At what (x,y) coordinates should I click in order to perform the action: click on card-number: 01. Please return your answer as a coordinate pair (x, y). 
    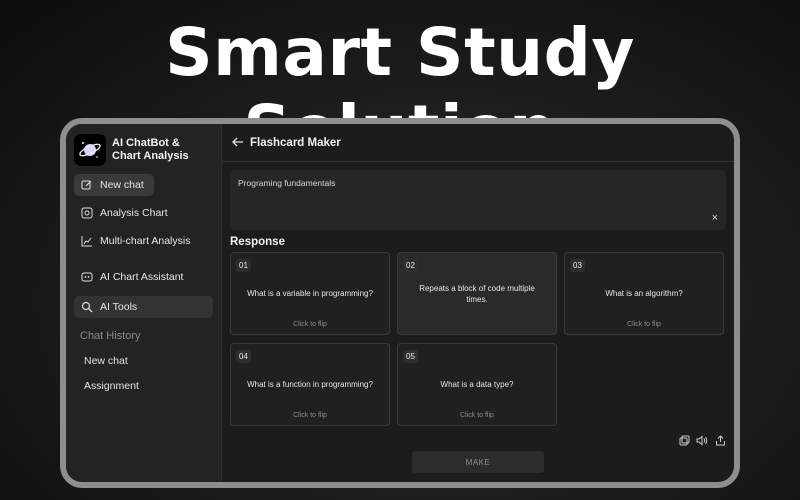
    Looking at the image, I should click on (243, 265).